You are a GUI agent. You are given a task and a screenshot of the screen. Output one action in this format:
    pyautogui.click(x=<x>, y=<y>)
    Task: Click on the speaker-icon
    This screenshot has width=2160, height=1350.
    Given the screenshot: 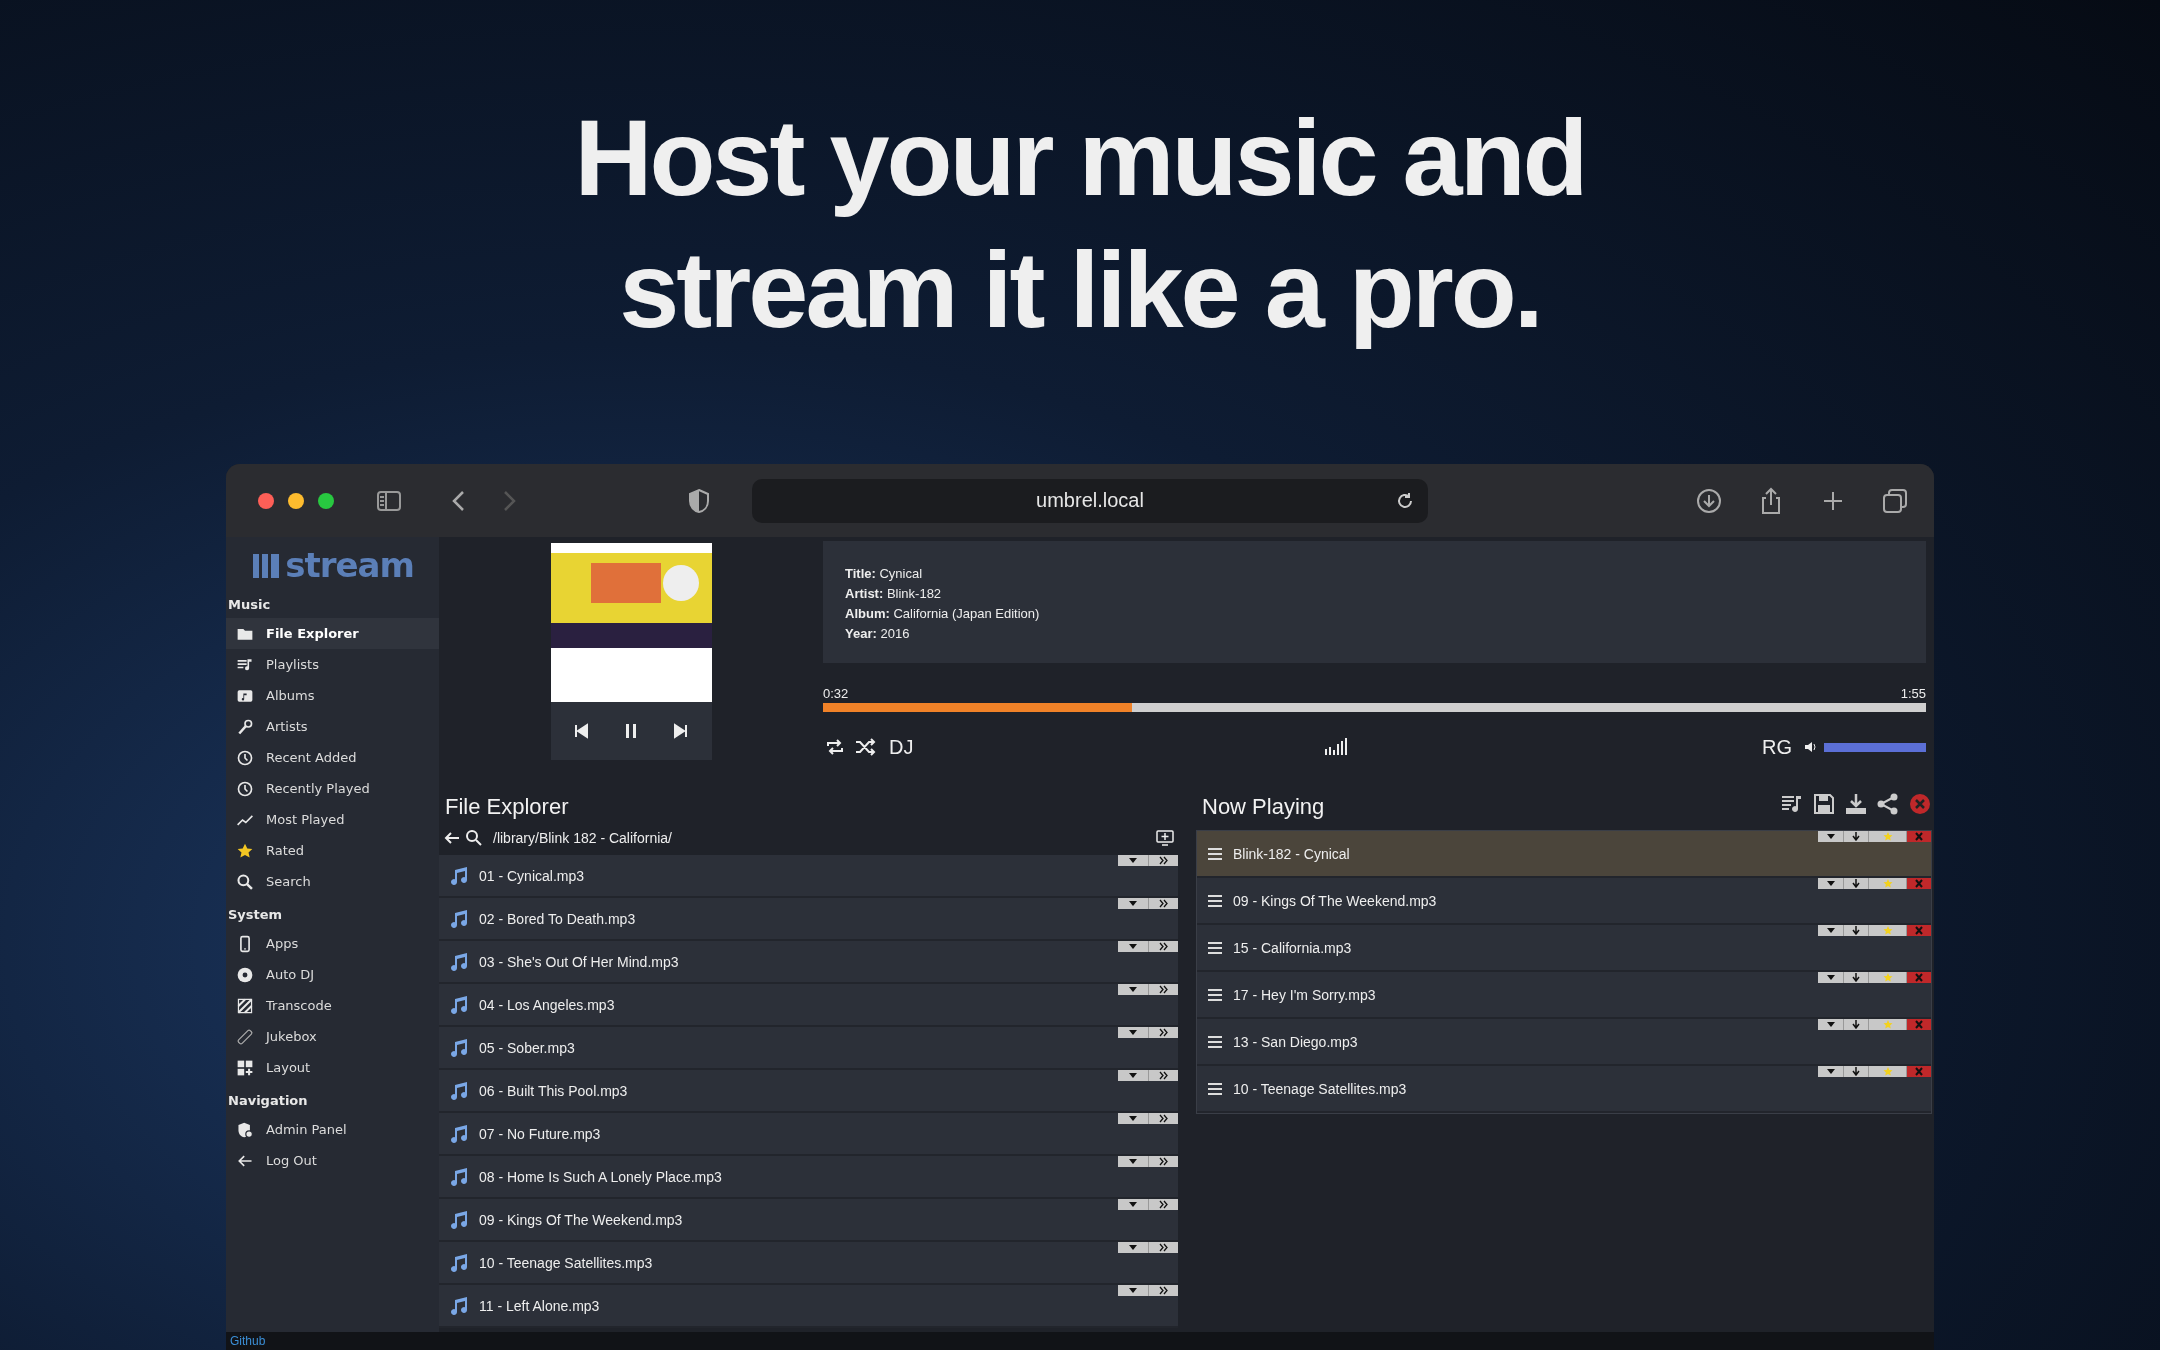 What is the action you would take?
    pyautogui.click(x=1811, y=747)
    